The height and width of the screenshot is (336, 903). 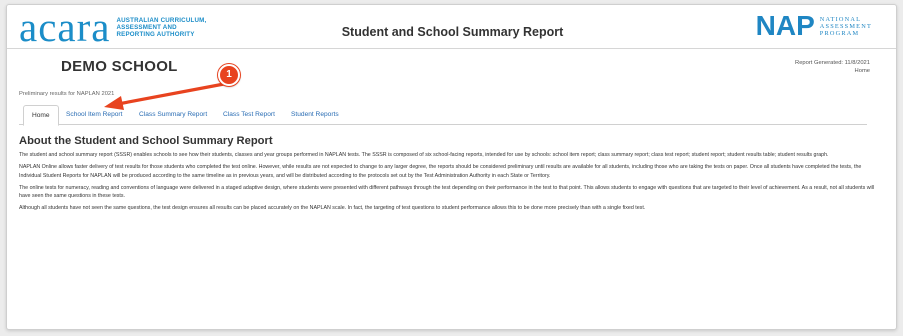 I want to click on tab-school-item-report: School Item Report, so click(x=94, y=115).